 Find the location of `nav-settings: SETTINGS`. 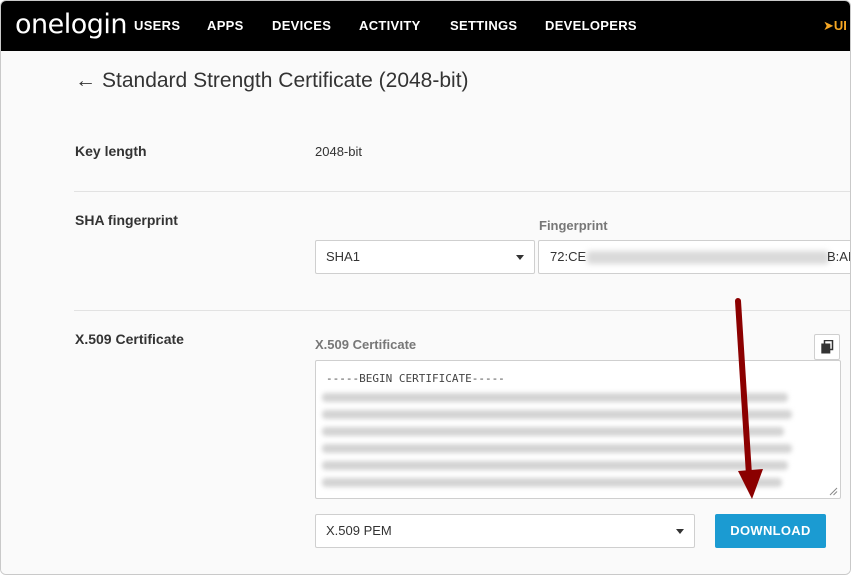

nav-settings: SETTINGS is located at coordinates (483, 26).